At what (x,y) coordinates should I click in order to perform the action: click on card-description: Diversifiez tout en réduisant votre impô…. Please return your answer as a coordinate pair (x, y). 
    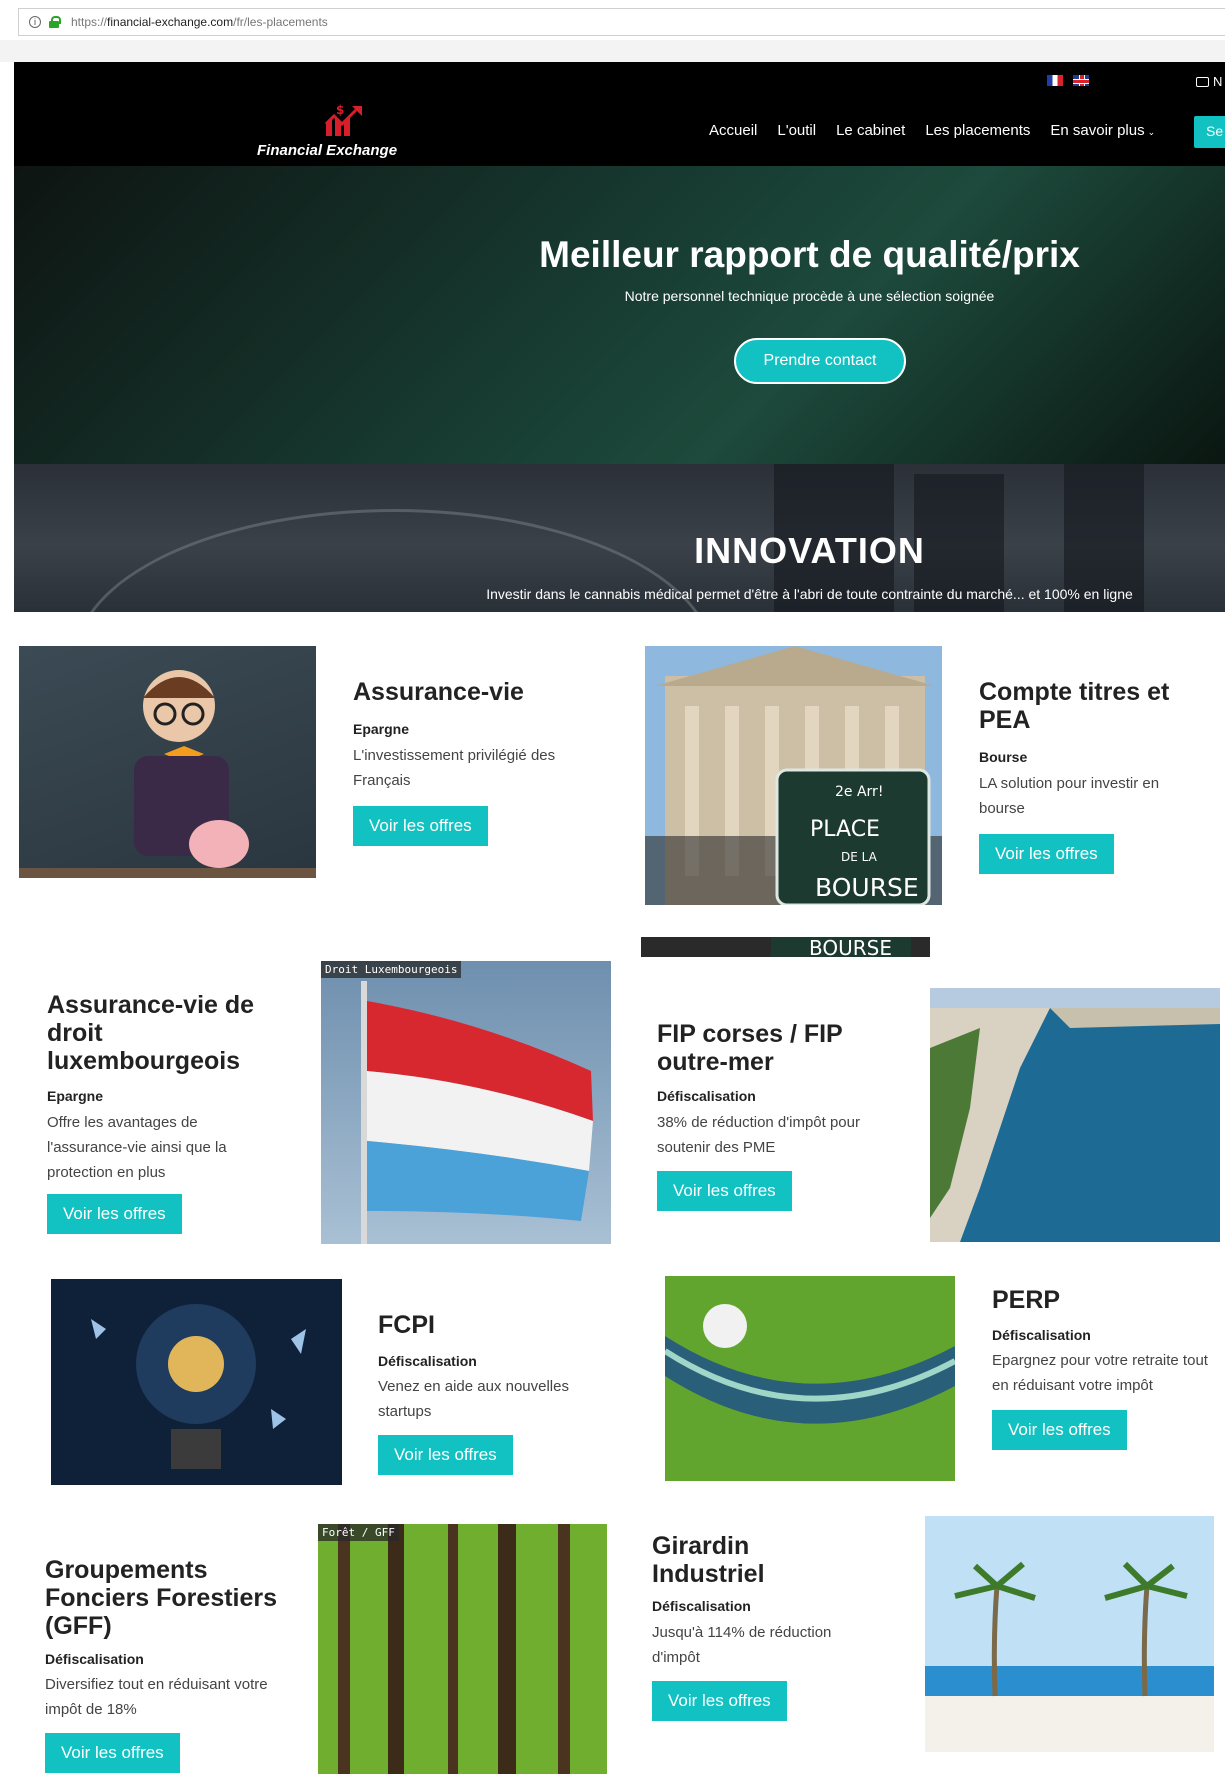
    Looking at the image, I should click on (156, 1697).